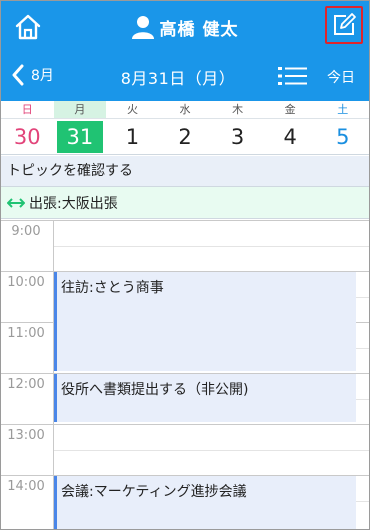 The image size is (370, 530). Describe the element at coordinates (290, 137) in the screenshot. I see `day-number: 4` at that location.